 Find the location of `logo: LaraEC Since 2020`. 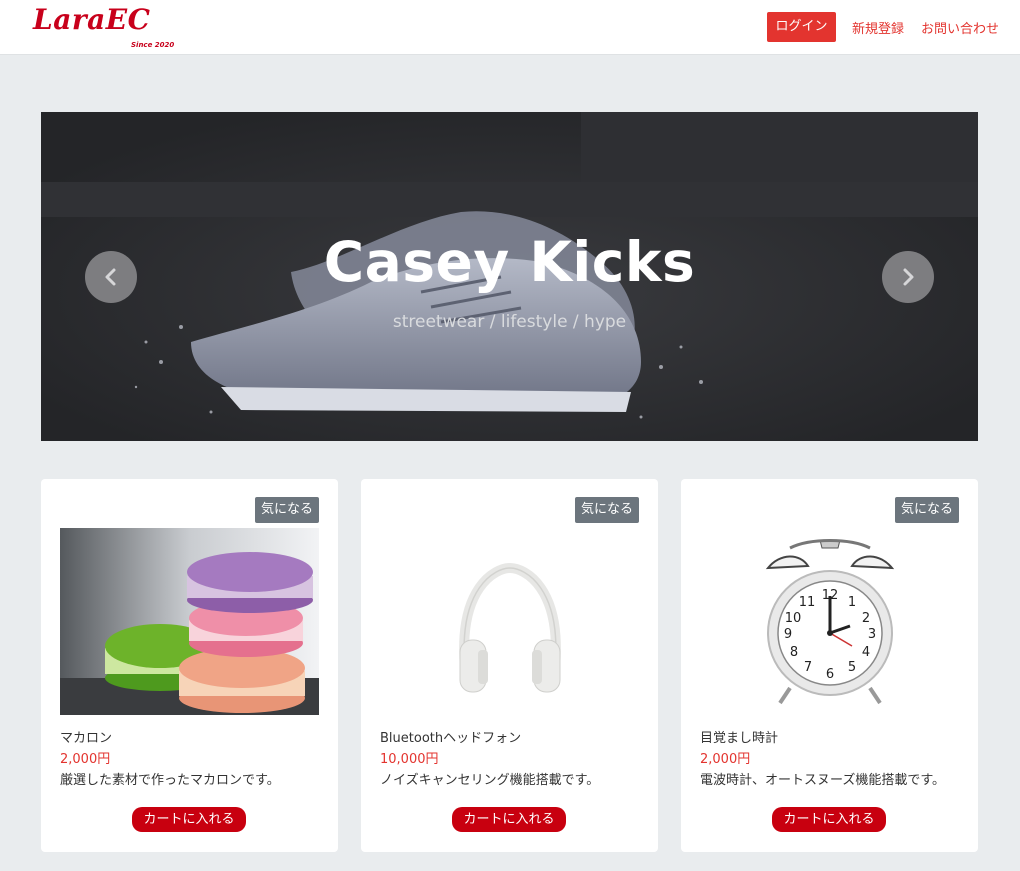

logo: LaraEC Since 2020 is located at coordinates (108, 28).